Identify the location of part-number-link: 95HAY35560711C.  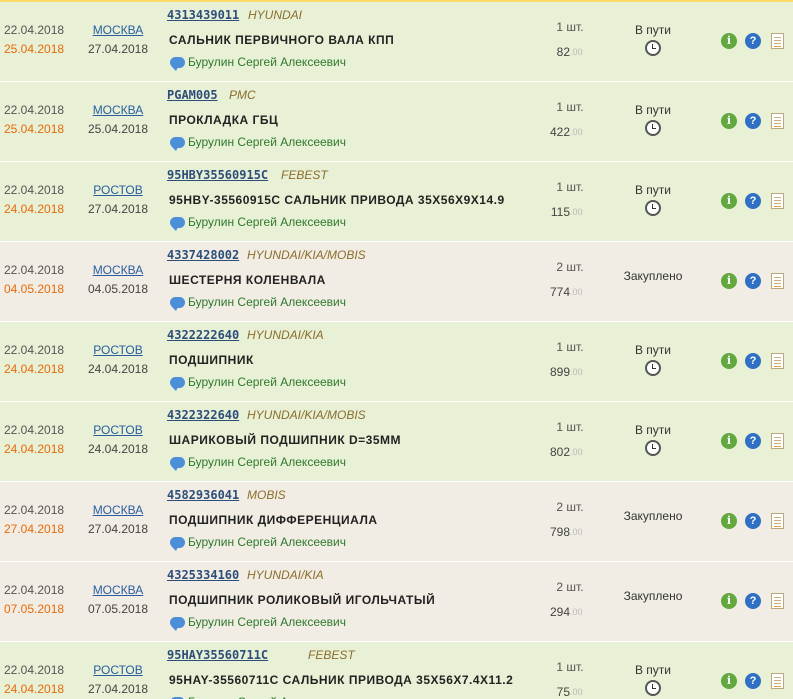
(217, 655).